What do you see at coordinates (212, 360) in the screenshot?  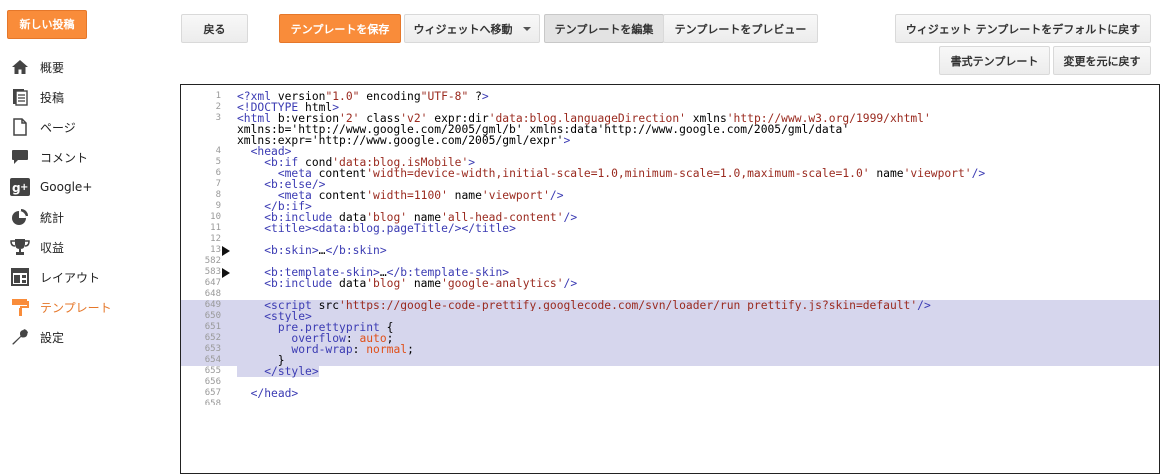 I see `line-number: 654` at bounding box center [212, 360].